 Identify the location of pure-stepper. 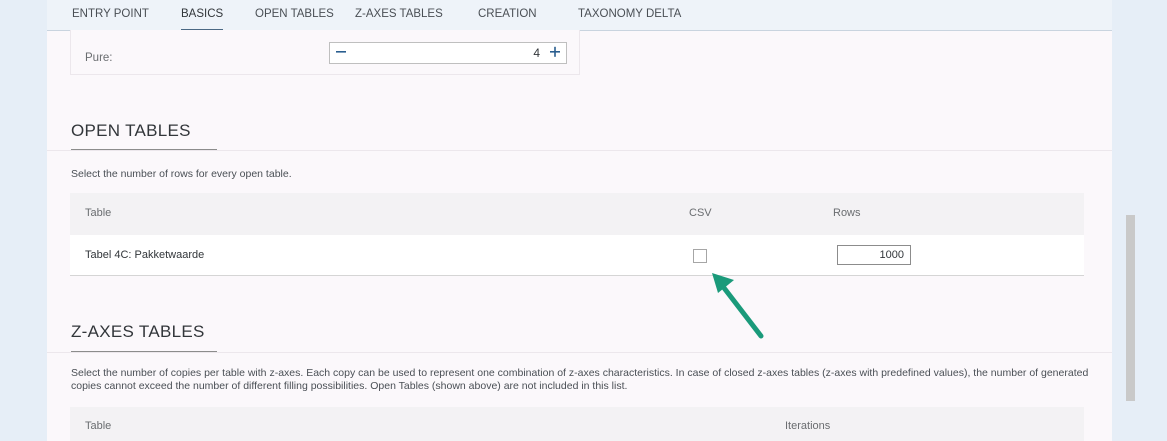
(448, 53).